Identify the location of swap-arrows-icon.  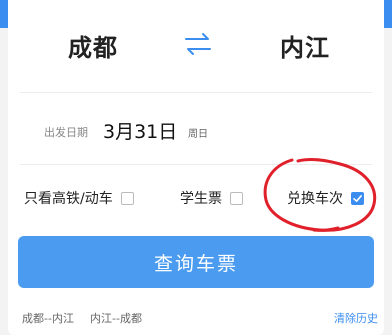
(198, 44).